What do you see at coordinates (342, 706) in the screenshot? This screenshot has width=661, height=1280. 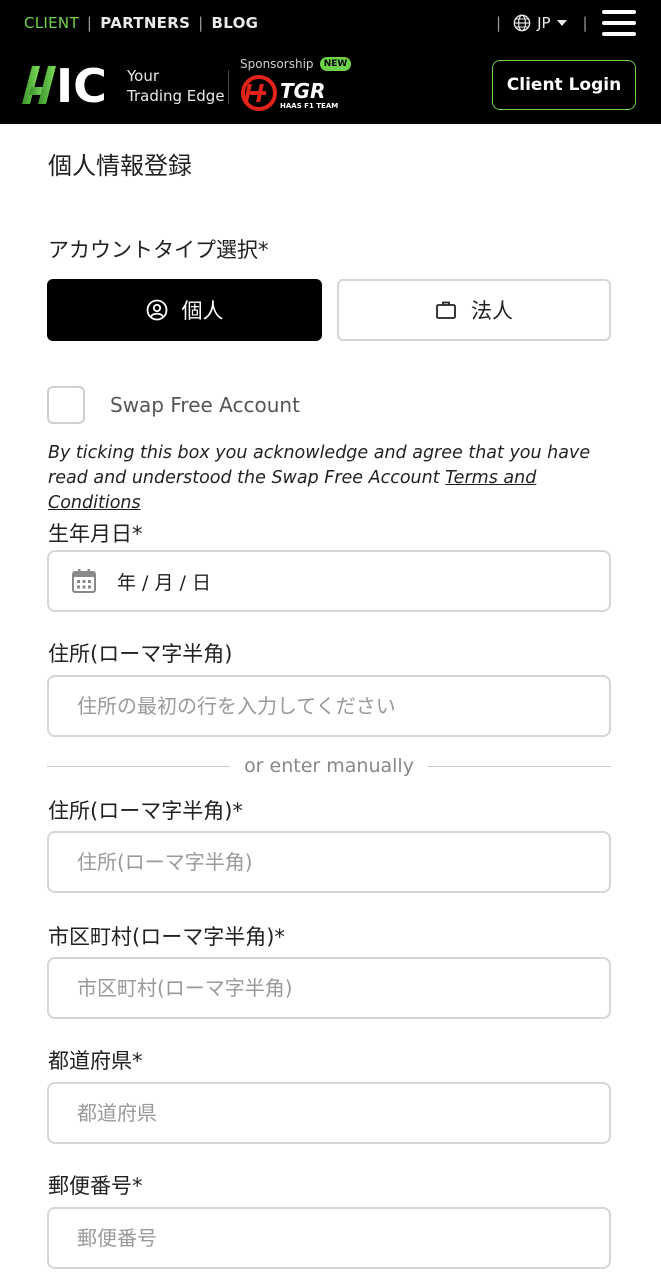 I see `address-lookup-input` at bounding box center [342, 706].